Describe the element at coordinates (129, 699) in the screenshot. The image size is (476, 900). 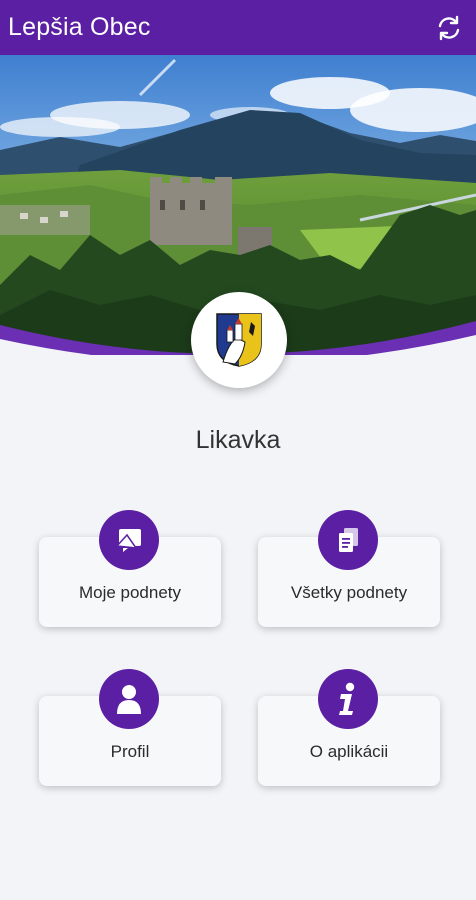
I see `profile-icon` at that location.